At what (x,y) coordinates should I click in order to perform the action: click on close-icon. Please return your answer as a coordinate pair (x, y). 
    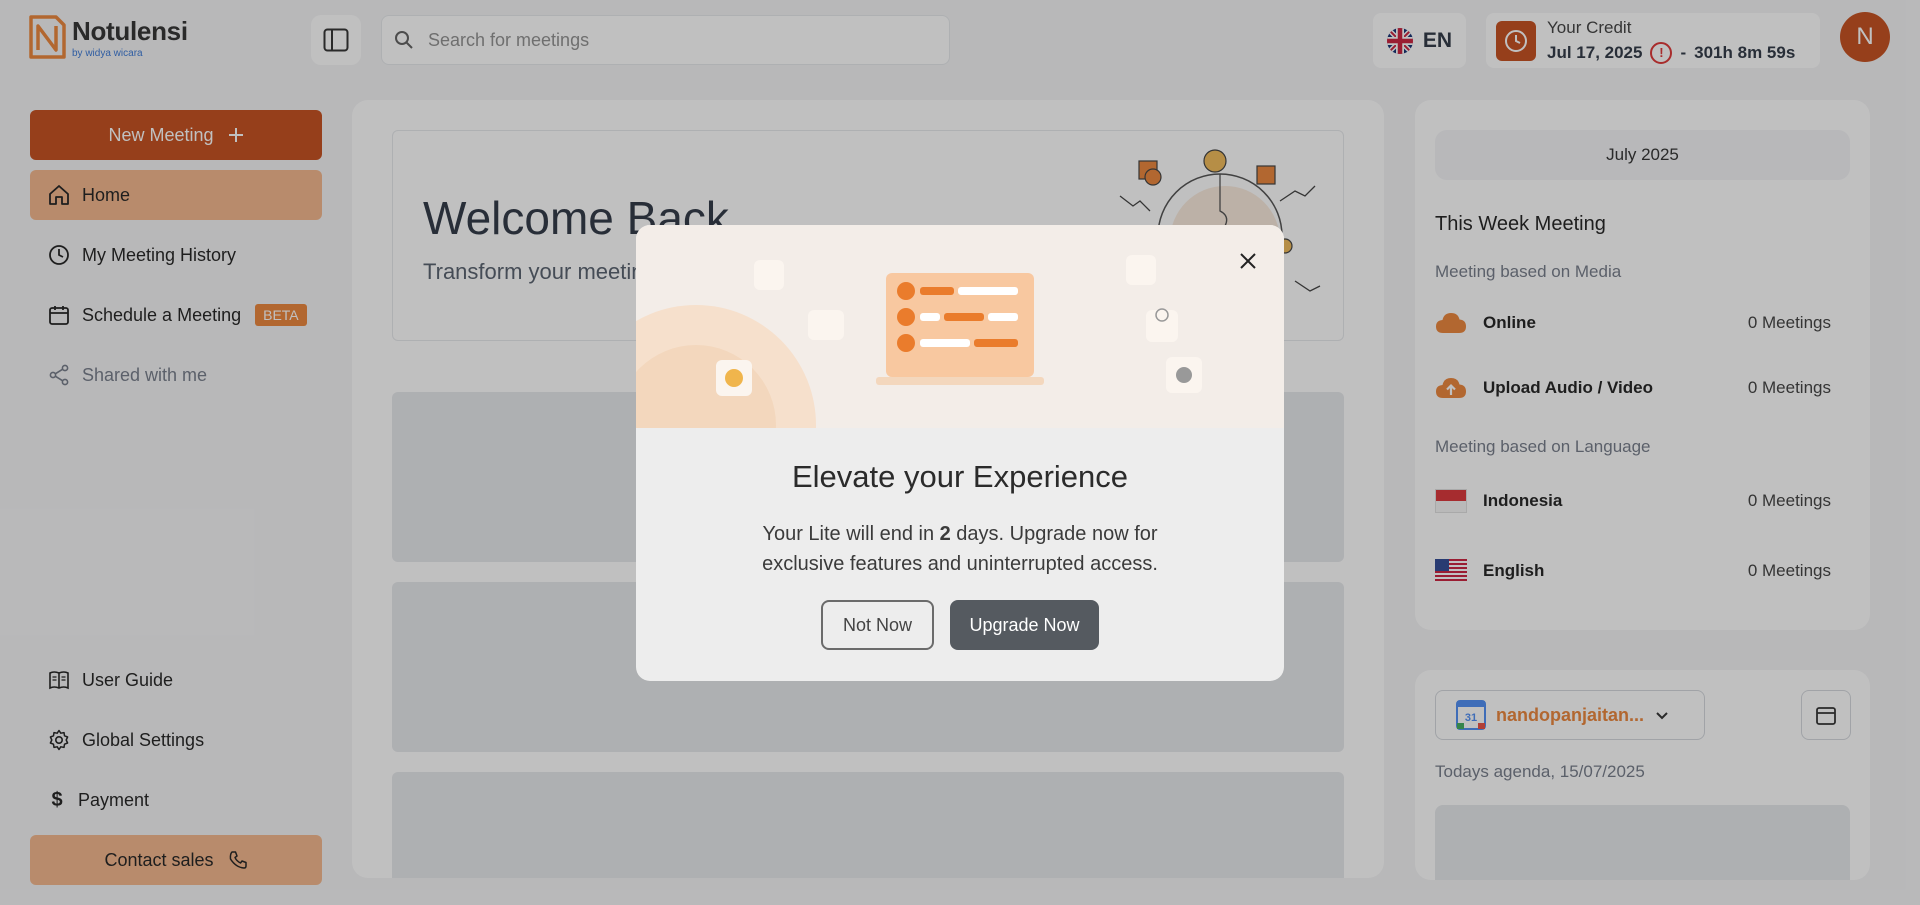
    Looking at the image, I should click on (1248, 261).